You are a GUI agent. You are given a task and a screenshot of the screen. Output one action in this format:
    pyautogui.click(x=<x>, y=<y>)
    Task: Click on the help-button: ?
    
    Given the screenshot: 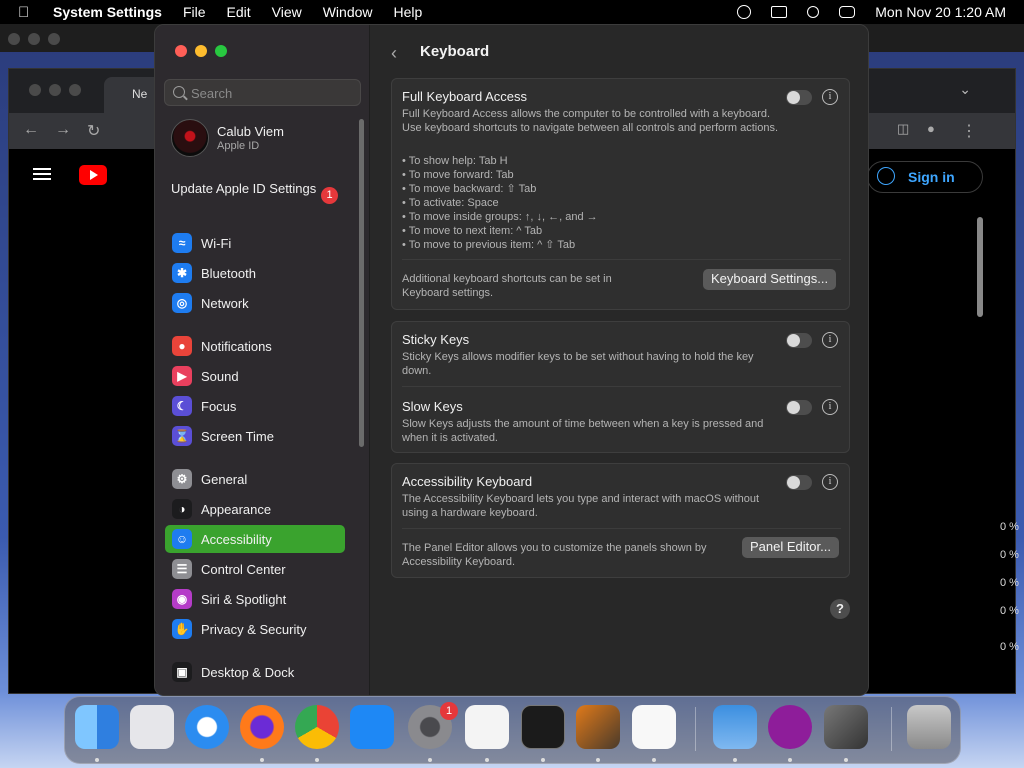 What is the action you would take?
    pyautogui.click(x=840, y=609)
    